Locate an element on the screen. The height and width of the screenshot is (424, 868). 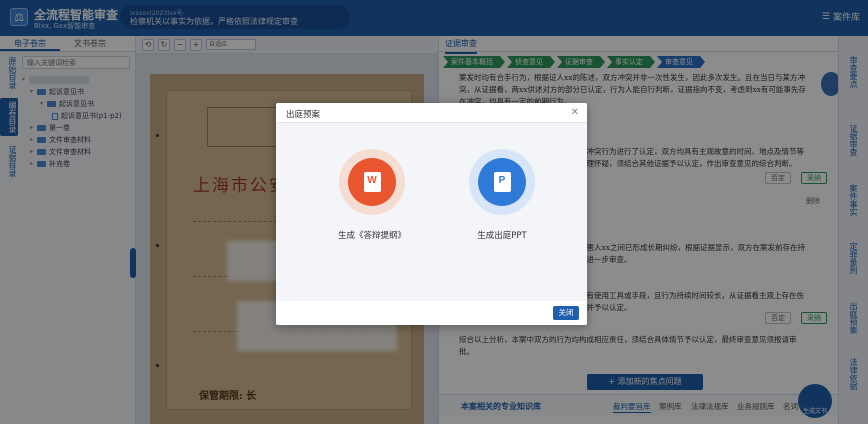
option-label: 生成《答辩提纲》 is located at coordinates (371, 236).